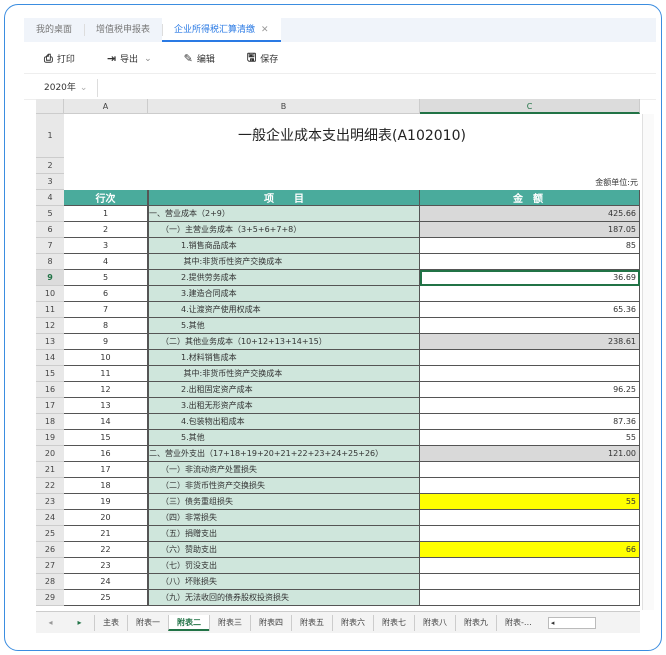 The width and height of the screenshot is (666, 655). Describe the element at coordinates (106, 502) in the screenshot. I see `row-number-cell: 19` at that location.